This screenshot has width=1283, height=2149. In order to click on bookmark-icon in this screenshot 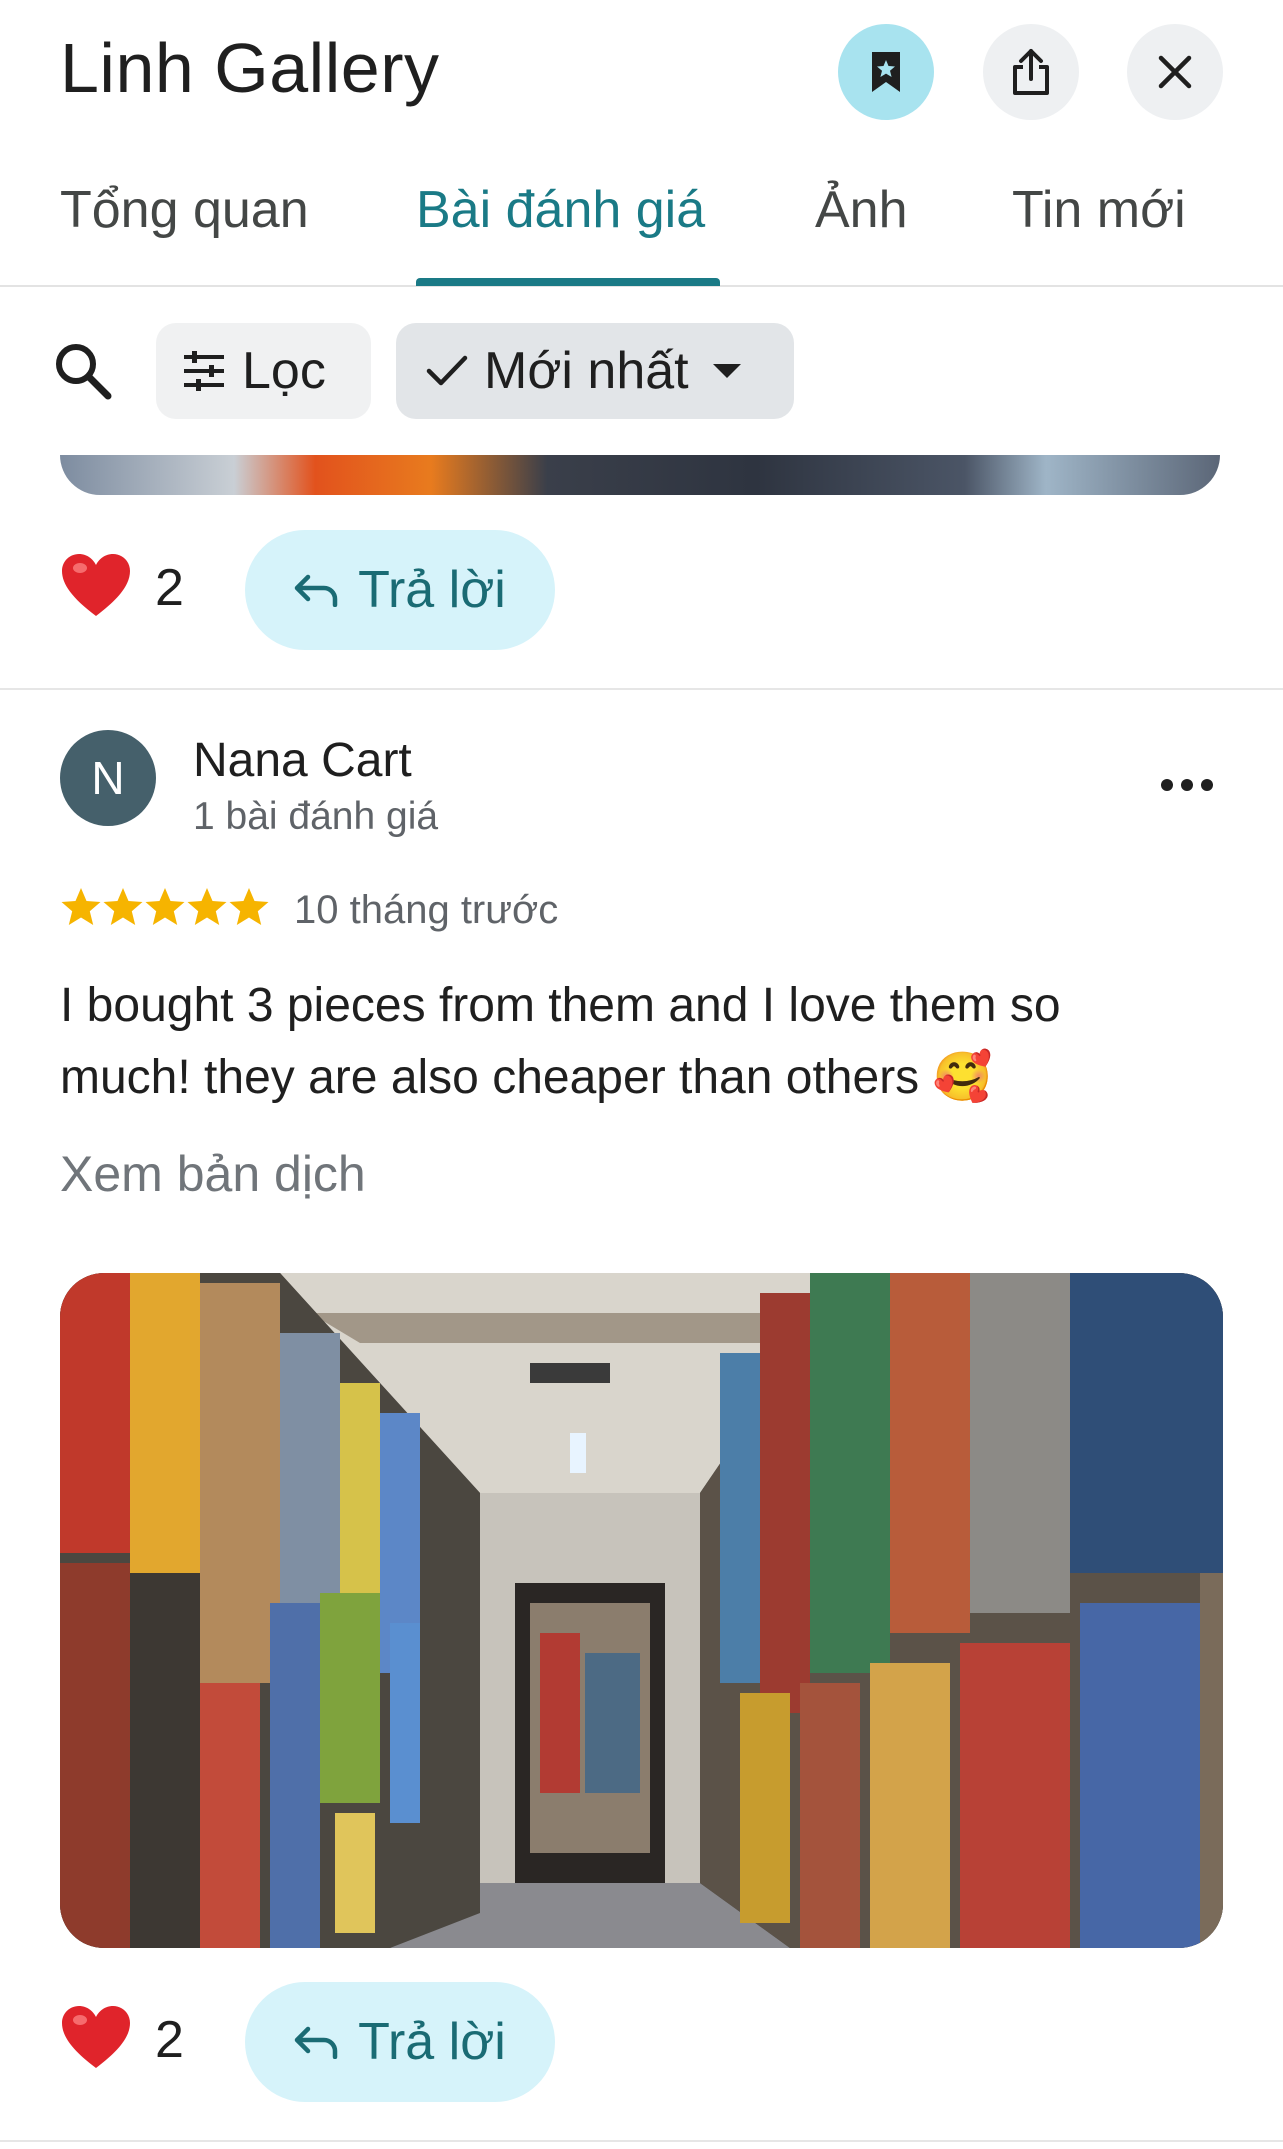, I will do `click(886, 72)`.